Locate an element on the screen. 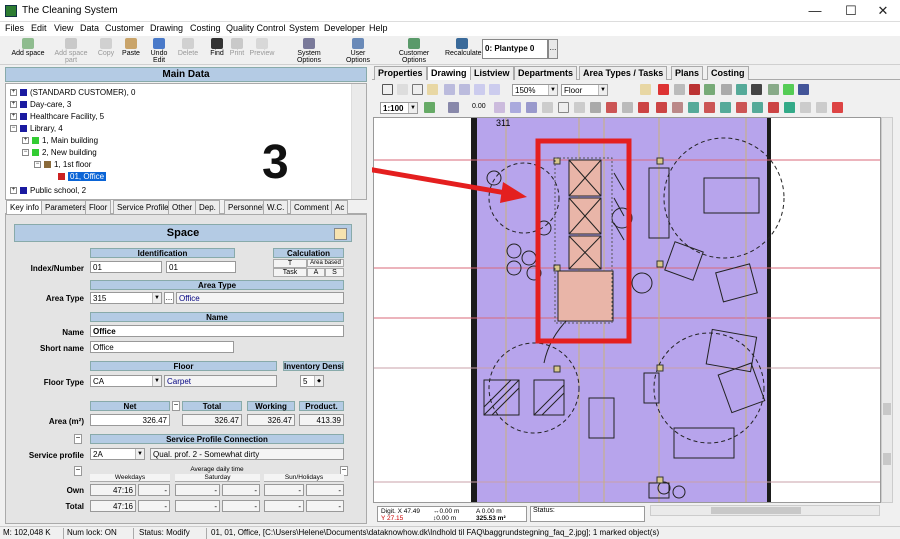 Image resolution: width=900 pixels, height=539 pixels. add-space-part-button: Add space part is located at coordinates (71, 51).